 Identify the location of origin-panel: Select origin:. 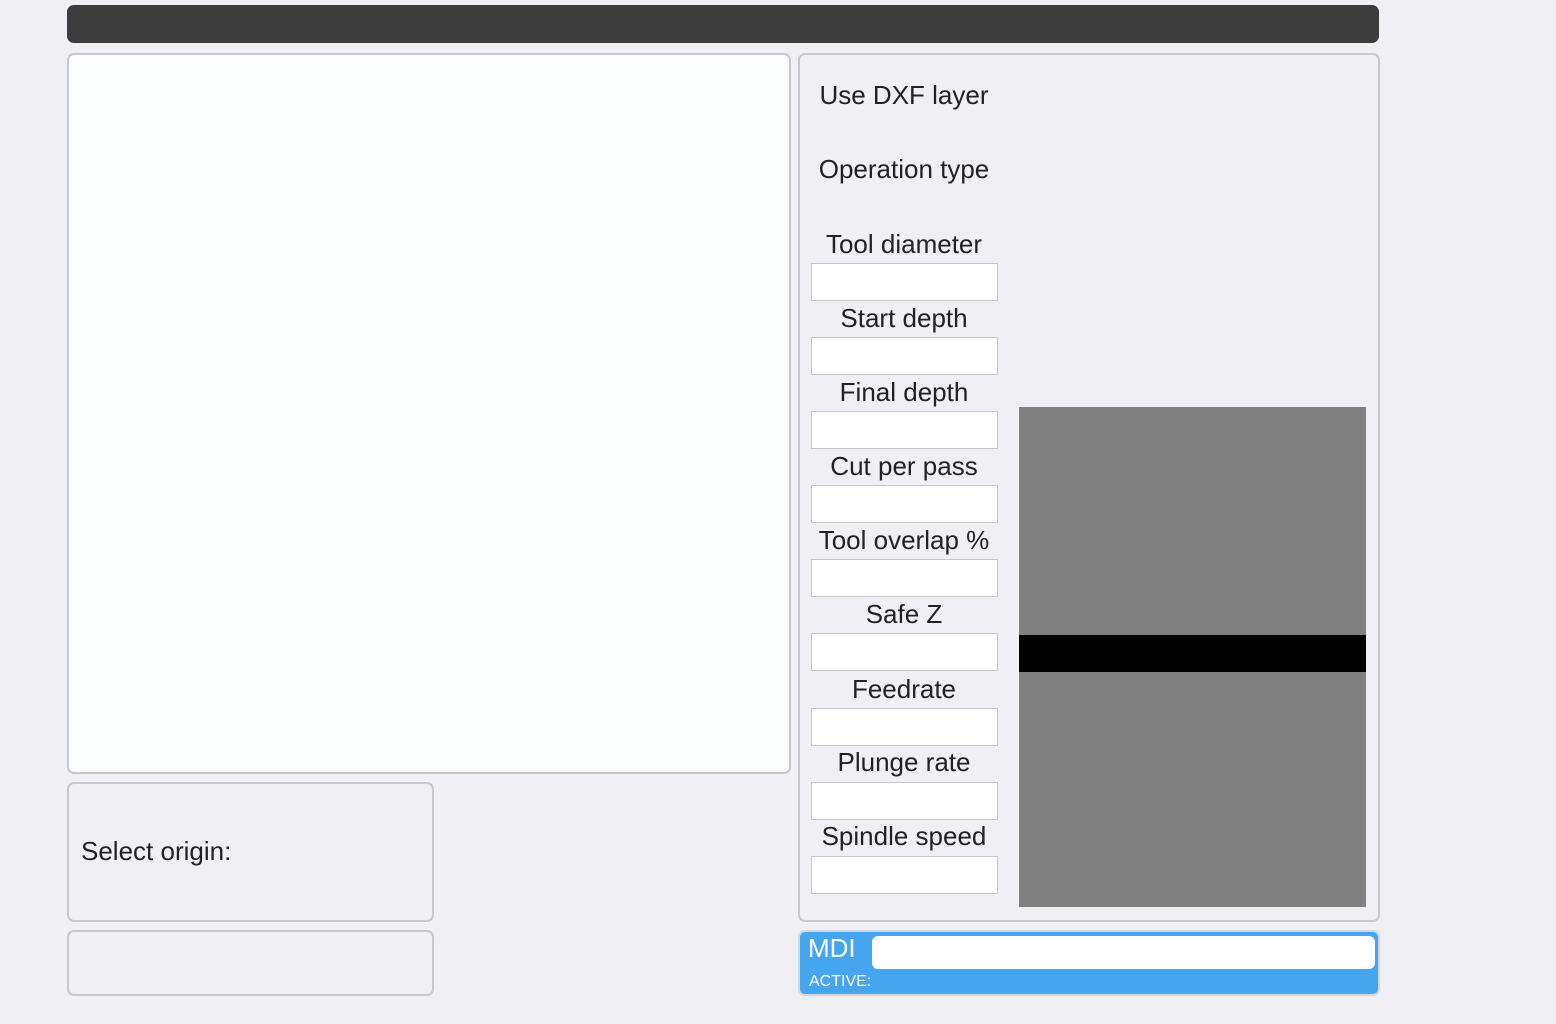
(250, 852).